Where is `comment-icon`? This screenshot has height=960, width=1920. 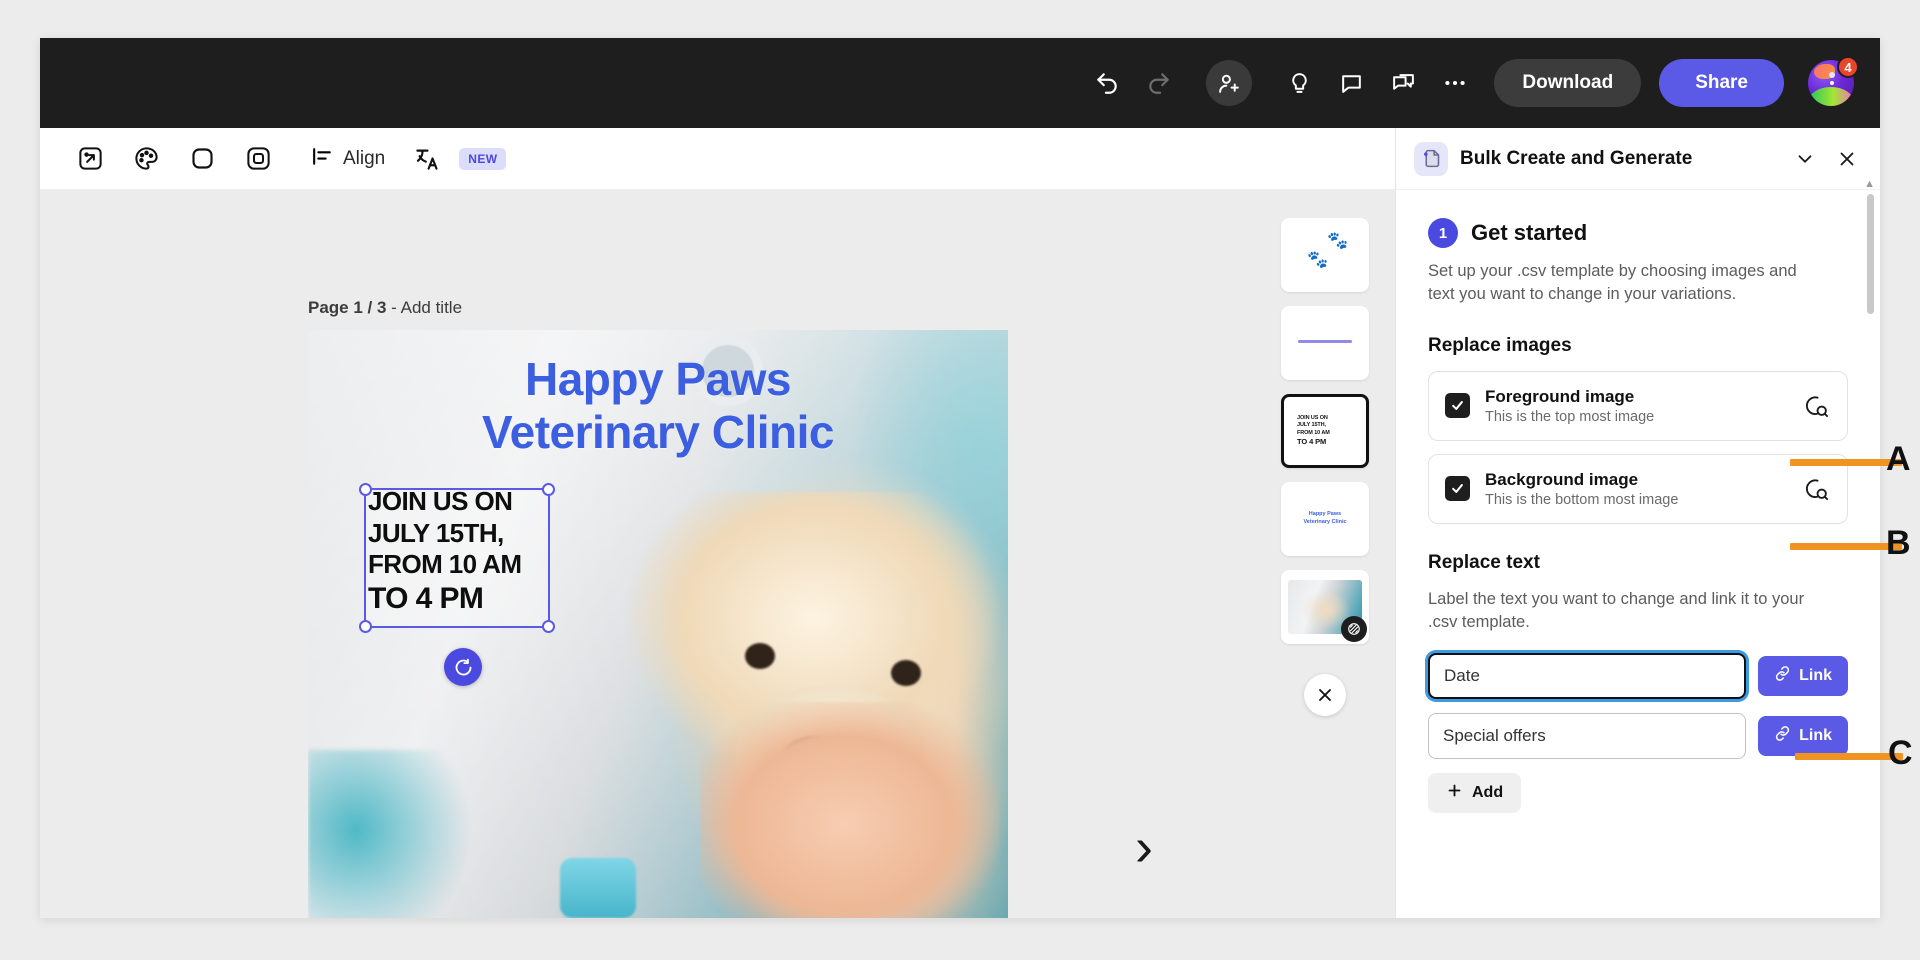
comment-icon is located at coordinates (1351, 83).